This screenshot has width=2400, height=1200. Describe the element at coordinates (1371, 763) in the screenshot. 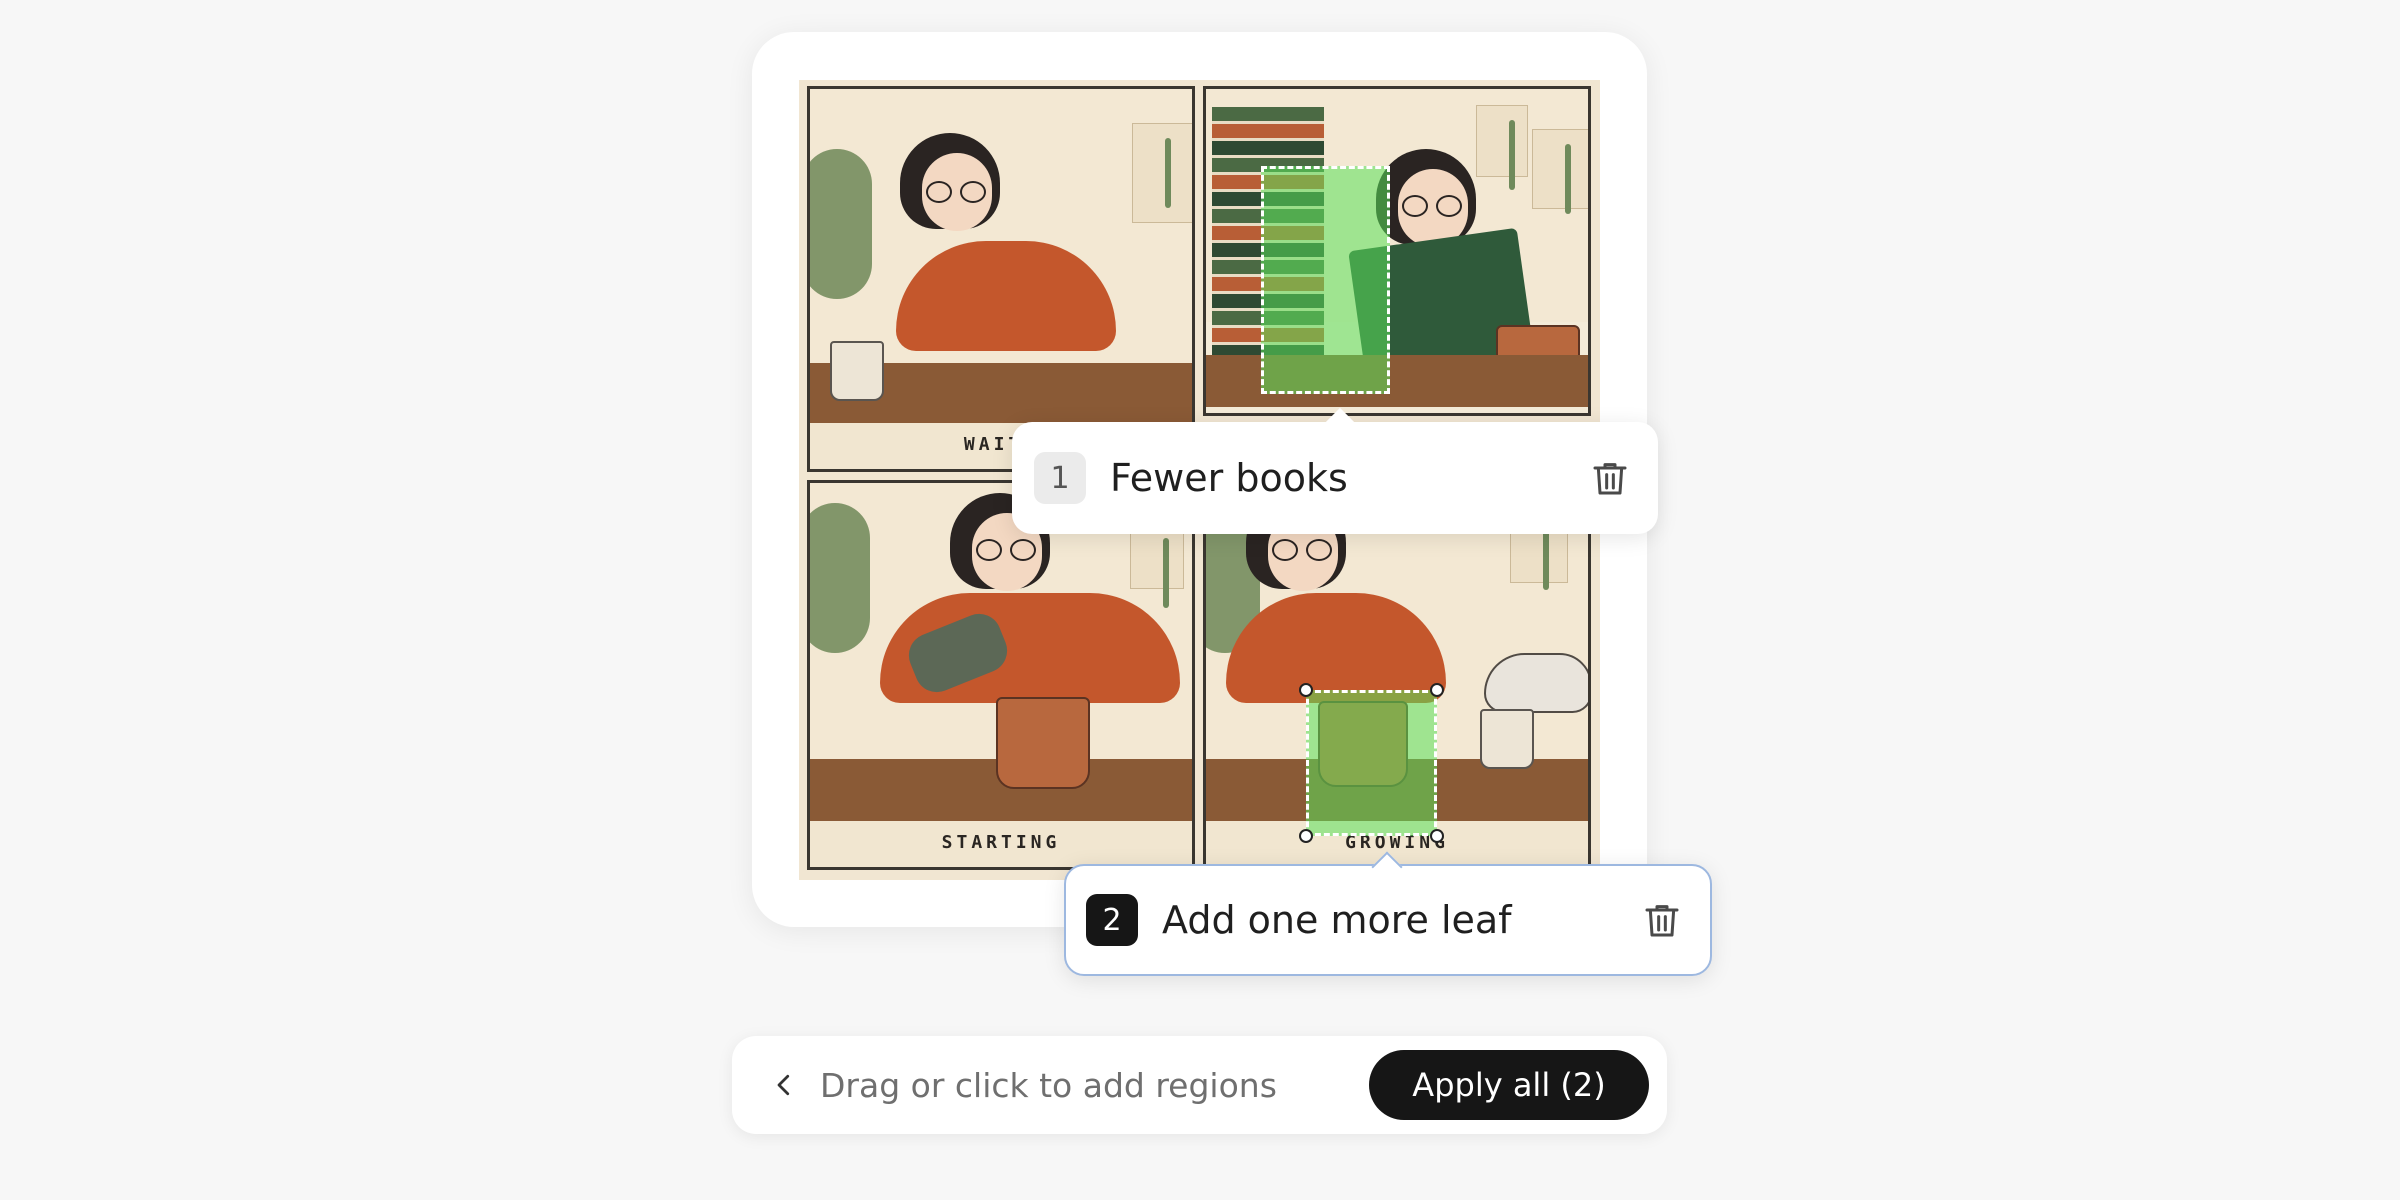

I see `region-2-add-leaf` at that location.